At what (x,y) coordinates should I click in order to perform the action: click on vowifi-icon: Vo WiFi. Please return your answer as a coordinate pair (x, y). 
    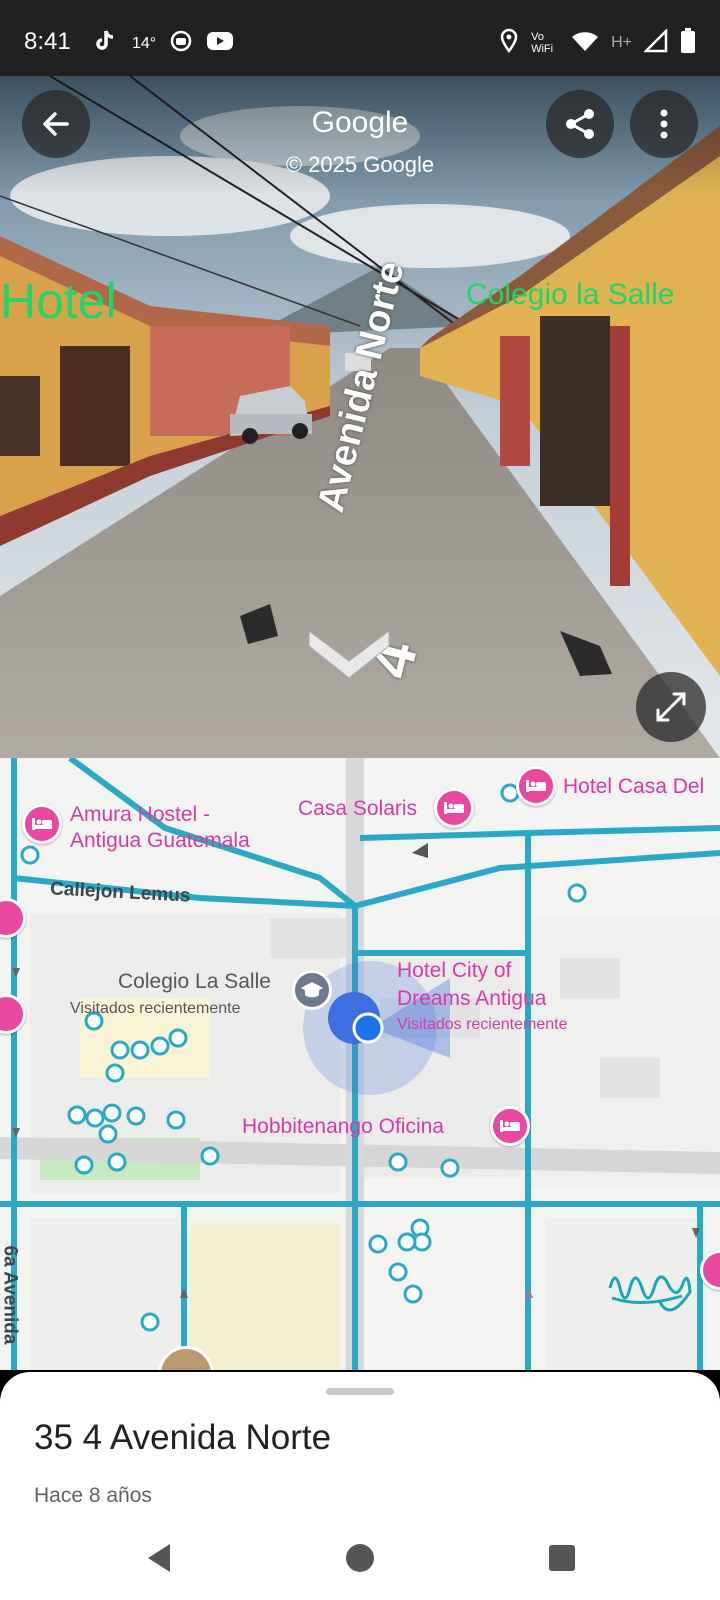
    Looking at the image, I should click on (542, 42).